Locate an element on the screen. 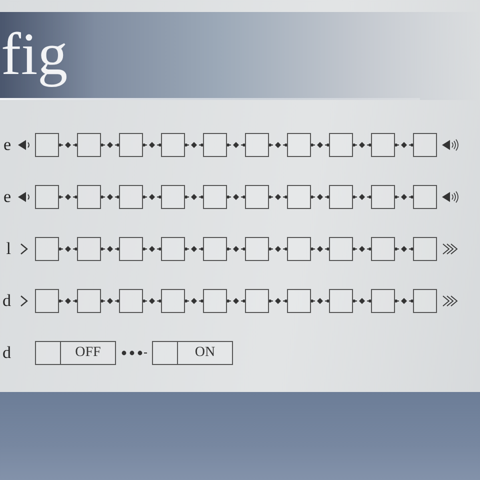 The width and height of the screenshot is (480, 480). toggle-option: OFF is located at coordinates (75, 353).